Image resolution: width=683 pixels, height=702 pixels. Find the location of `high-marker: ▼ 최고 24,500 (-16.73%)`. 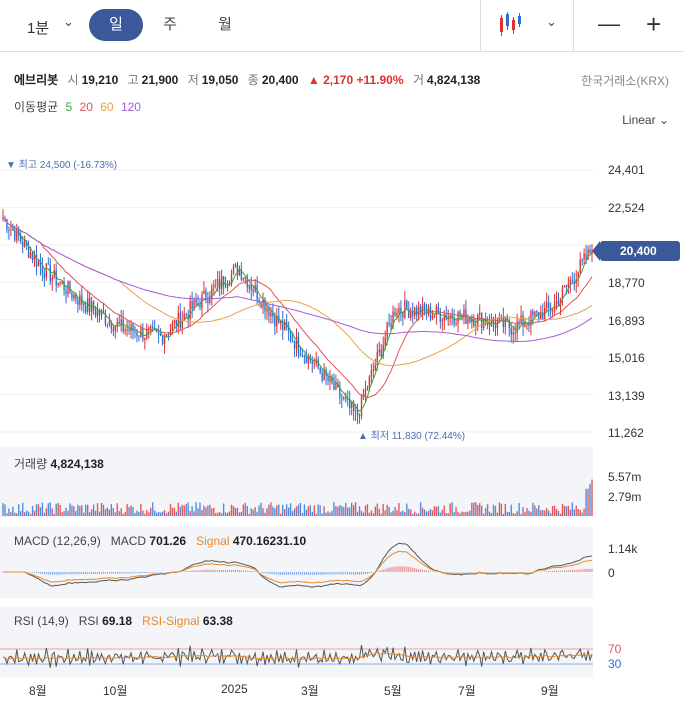

high-marker: ▼ 최고 24,500 (-16.73%) is located at coordinates (62, 165).